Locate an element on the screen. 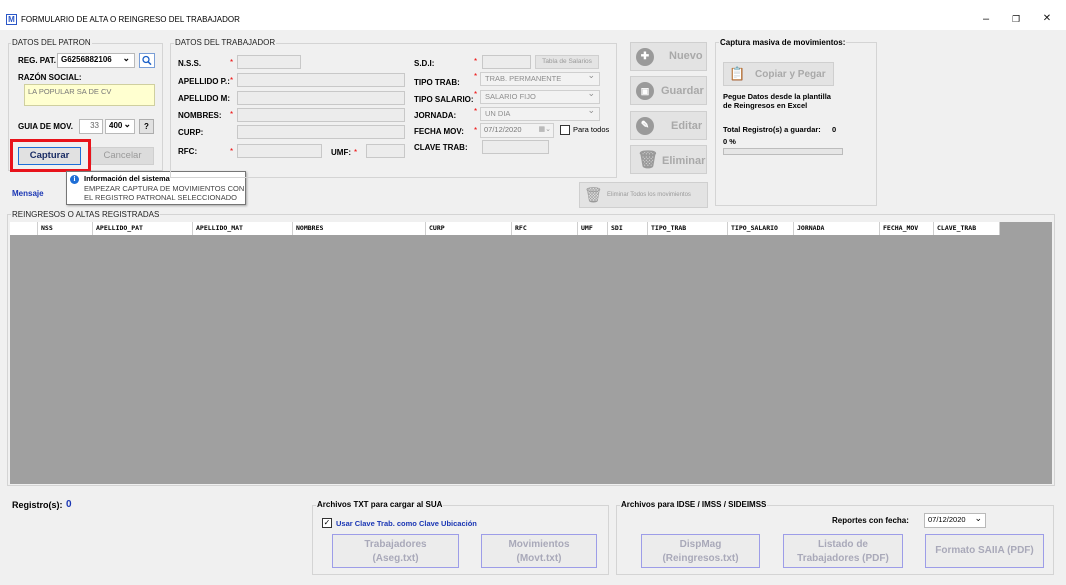  clave-trab-label: CLAVE TRAB: is located at coordinates (441, 147).